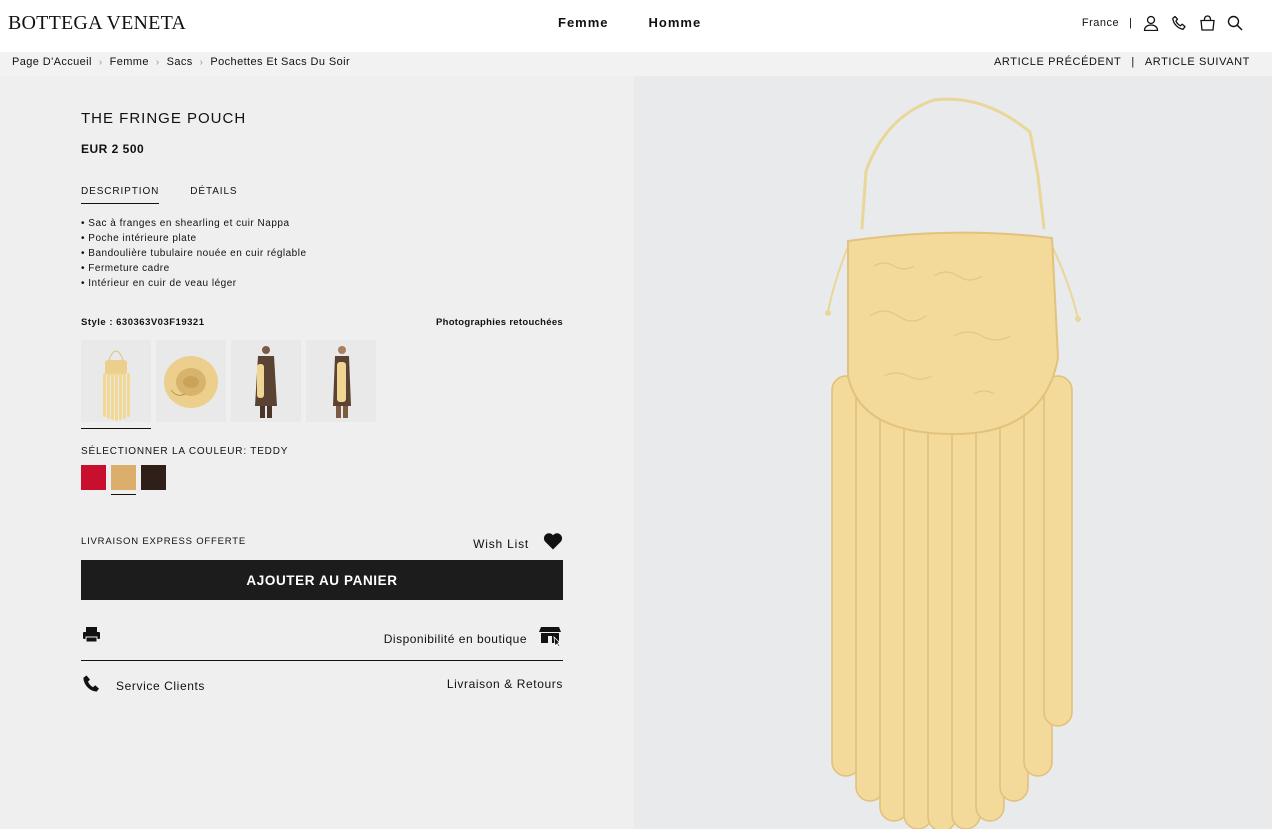 The image size is (1272, 829). What do you see at coordinates (551, 638) in the screenshot?
I see `store-icon` at bounding box center [551, 638].